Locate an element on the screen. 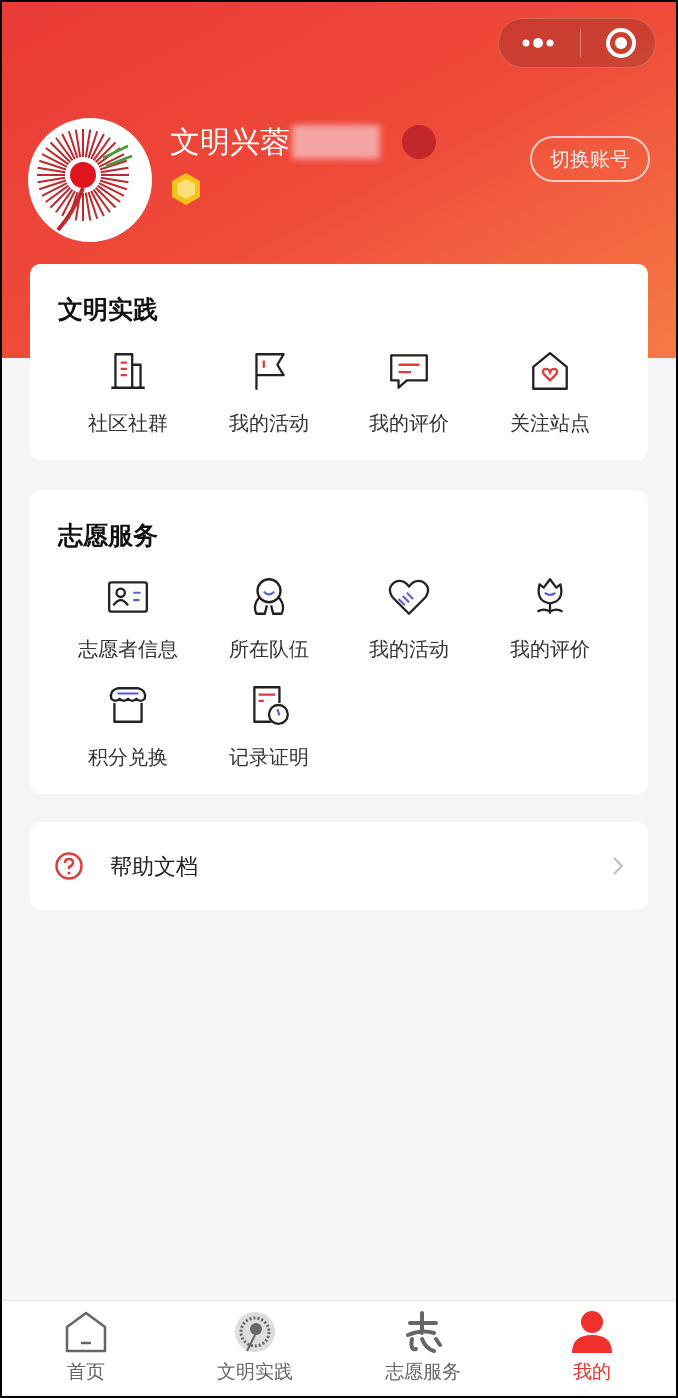 The height and width of the screenshot is (1398, 678). section-title: 文明实践 is located at coordinates (108, 310).